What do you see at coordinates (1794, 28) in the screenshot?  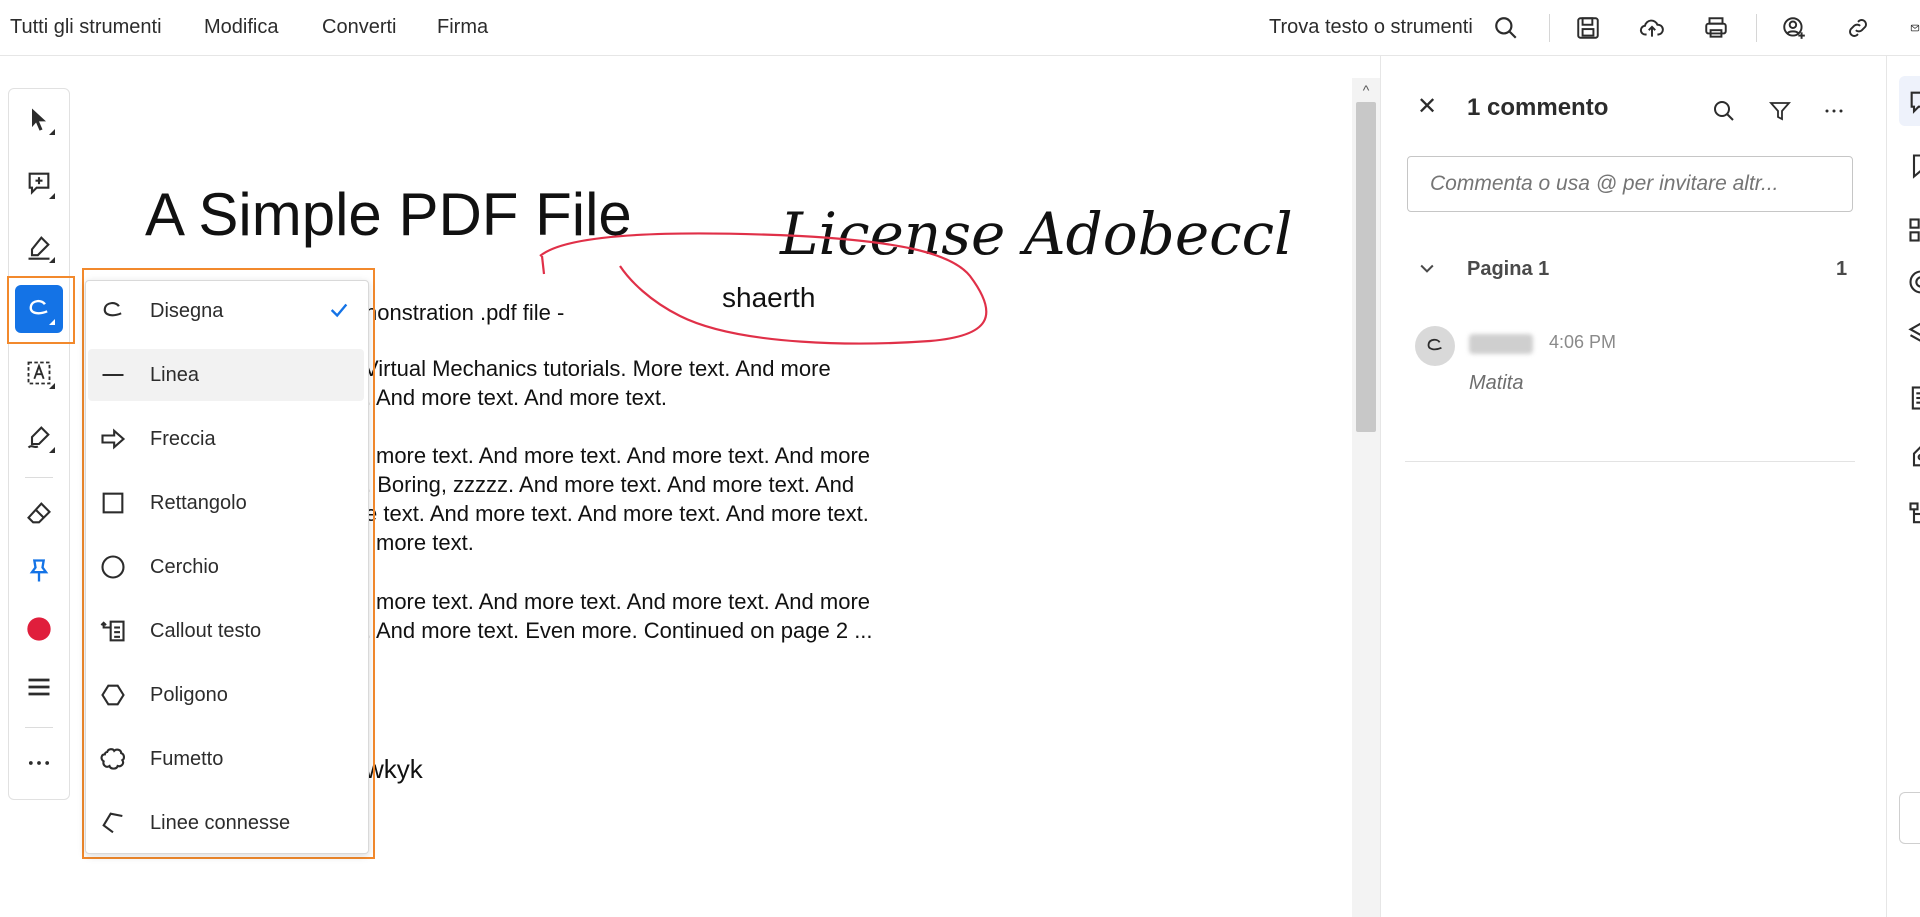 I see `share-user-icon` at bounding box center [1794, 28].